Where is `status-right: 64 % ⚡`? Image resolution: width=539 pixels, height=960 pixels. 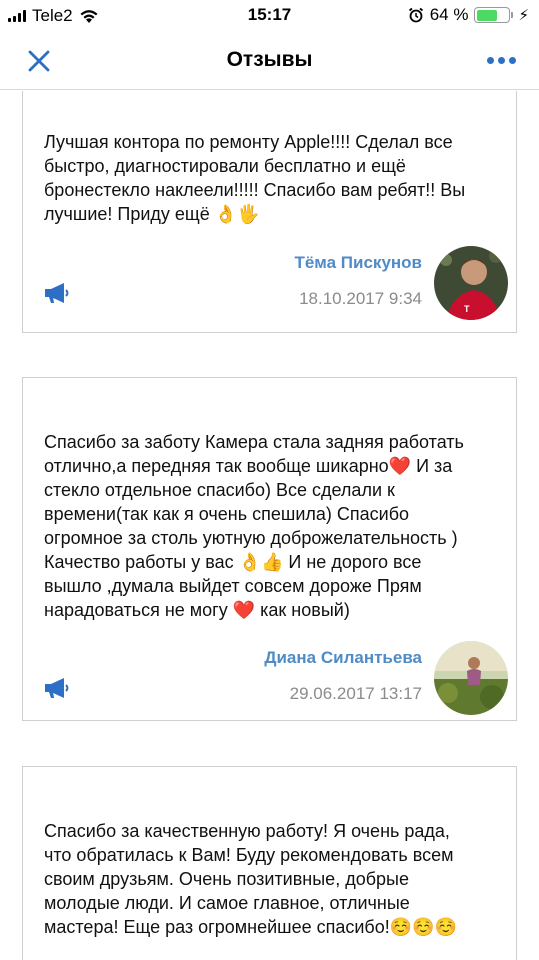
status-right: 64 % ⚡ is located at coordinates (468, 15).